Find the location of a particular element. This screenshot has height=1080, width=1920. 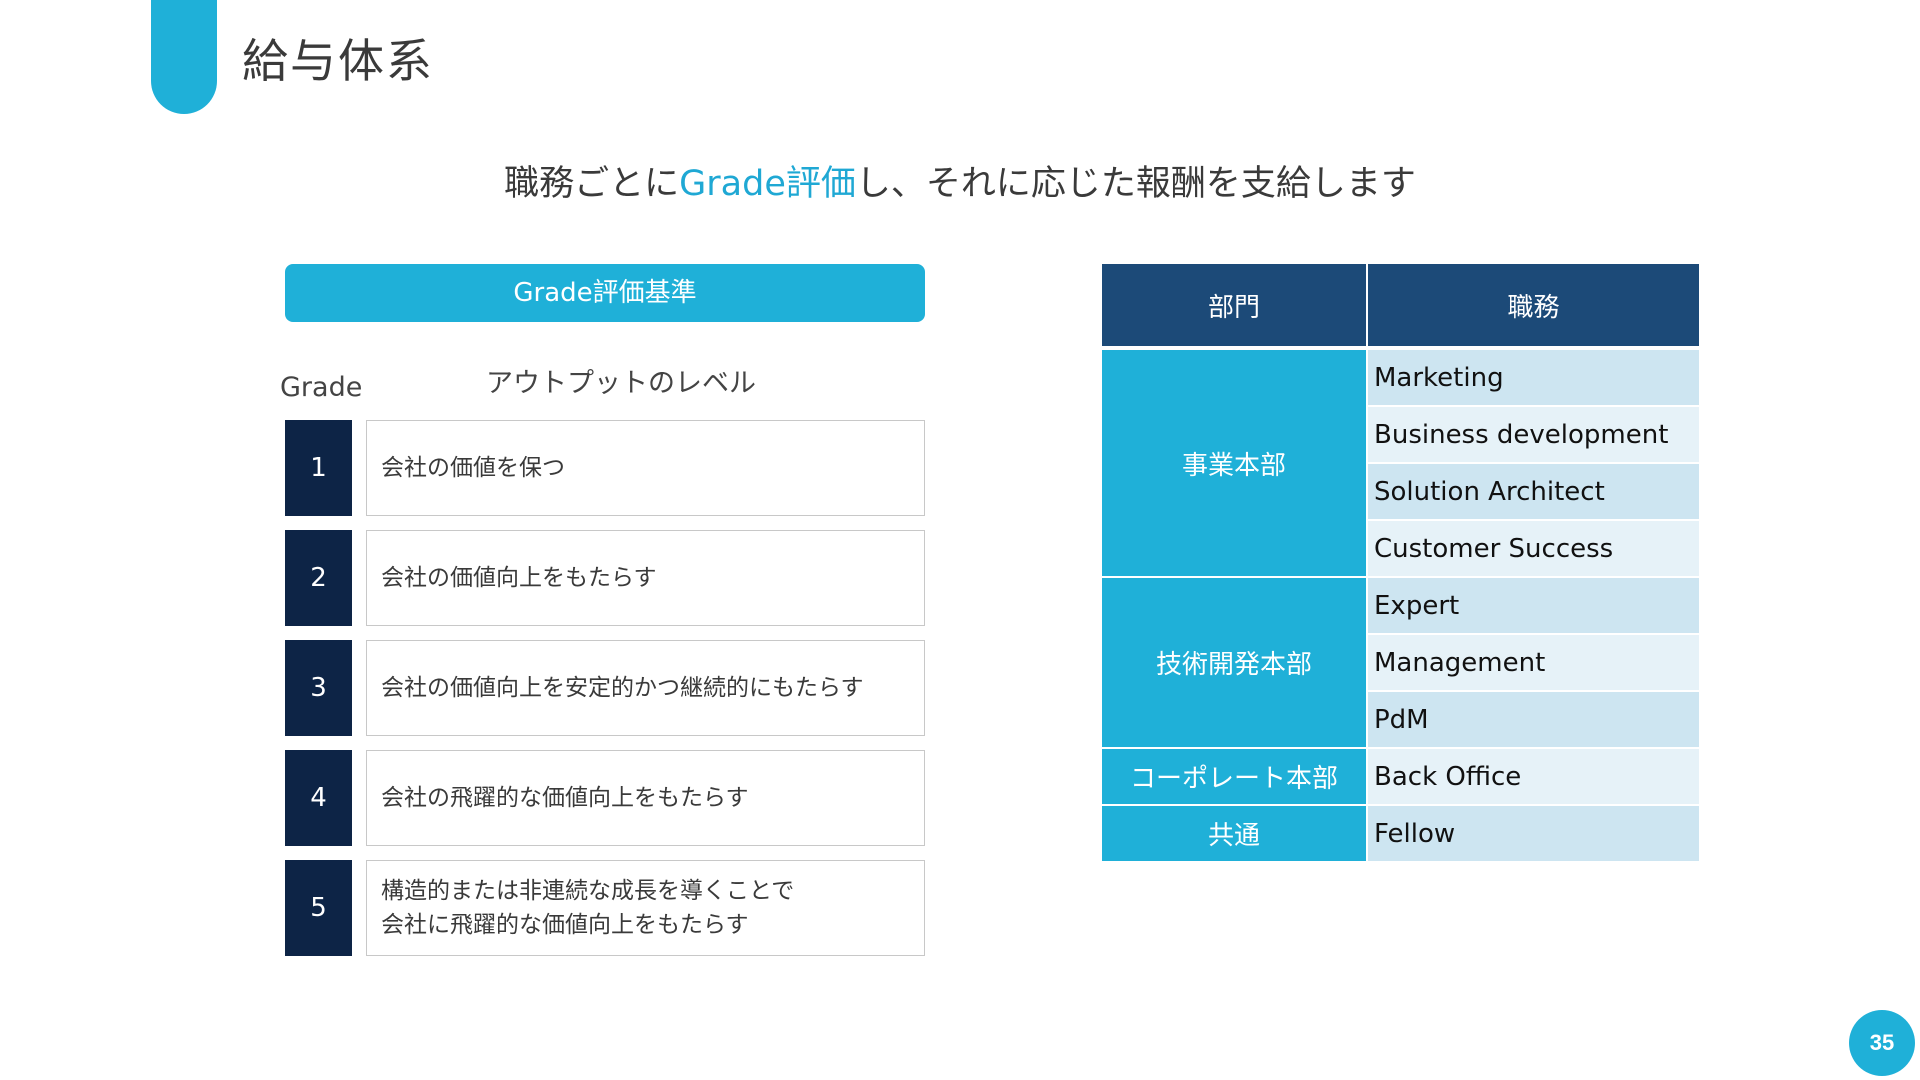

grade-description-line: 構造的または非連続な成長を導くことで is located at coordinates (588, 891).